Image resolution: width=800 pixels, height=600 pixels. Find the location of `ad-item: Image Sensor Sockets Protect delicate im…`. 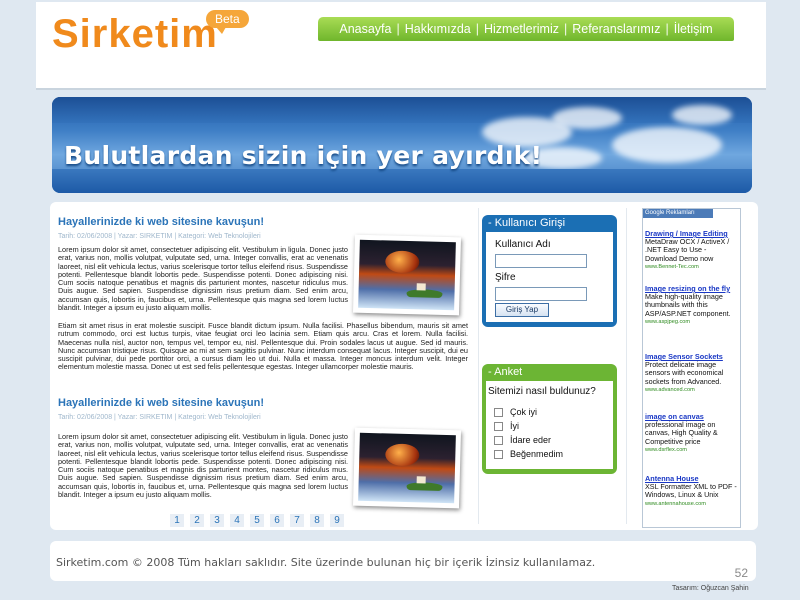

ad-item: Image Sensor Sockets Protect delicate im… is located at coordinates (691, 373).